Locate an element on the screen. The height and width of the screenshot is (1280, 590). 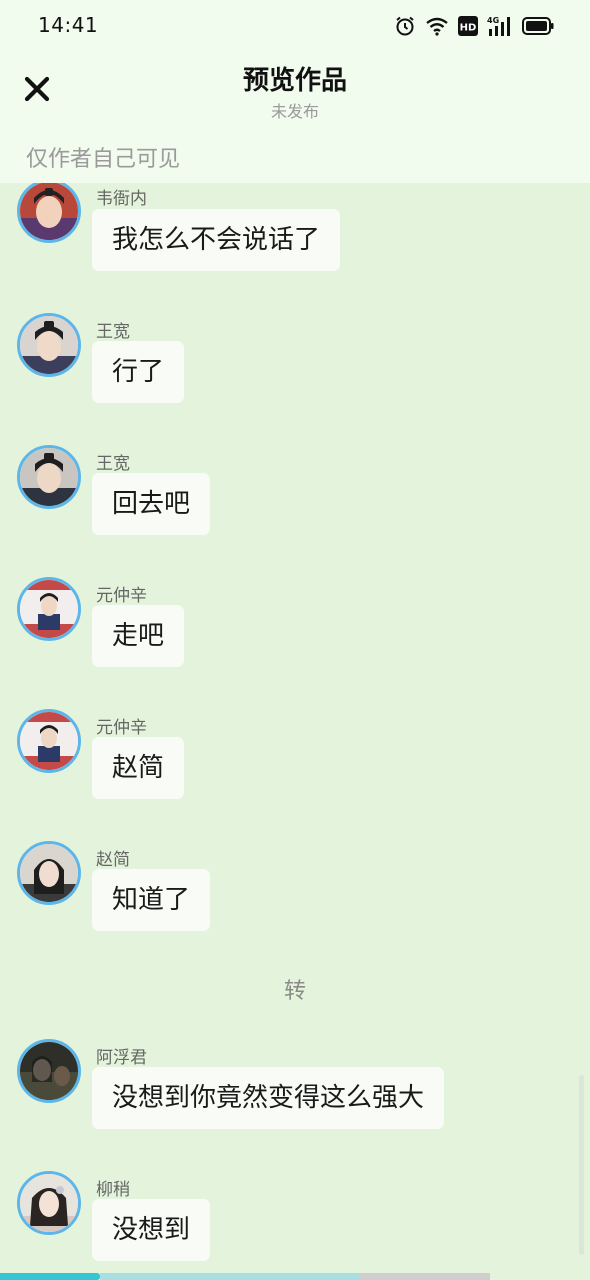
message-bubble: 没想到你竟然变得这么强大 is located at coordinates (268, 1098).